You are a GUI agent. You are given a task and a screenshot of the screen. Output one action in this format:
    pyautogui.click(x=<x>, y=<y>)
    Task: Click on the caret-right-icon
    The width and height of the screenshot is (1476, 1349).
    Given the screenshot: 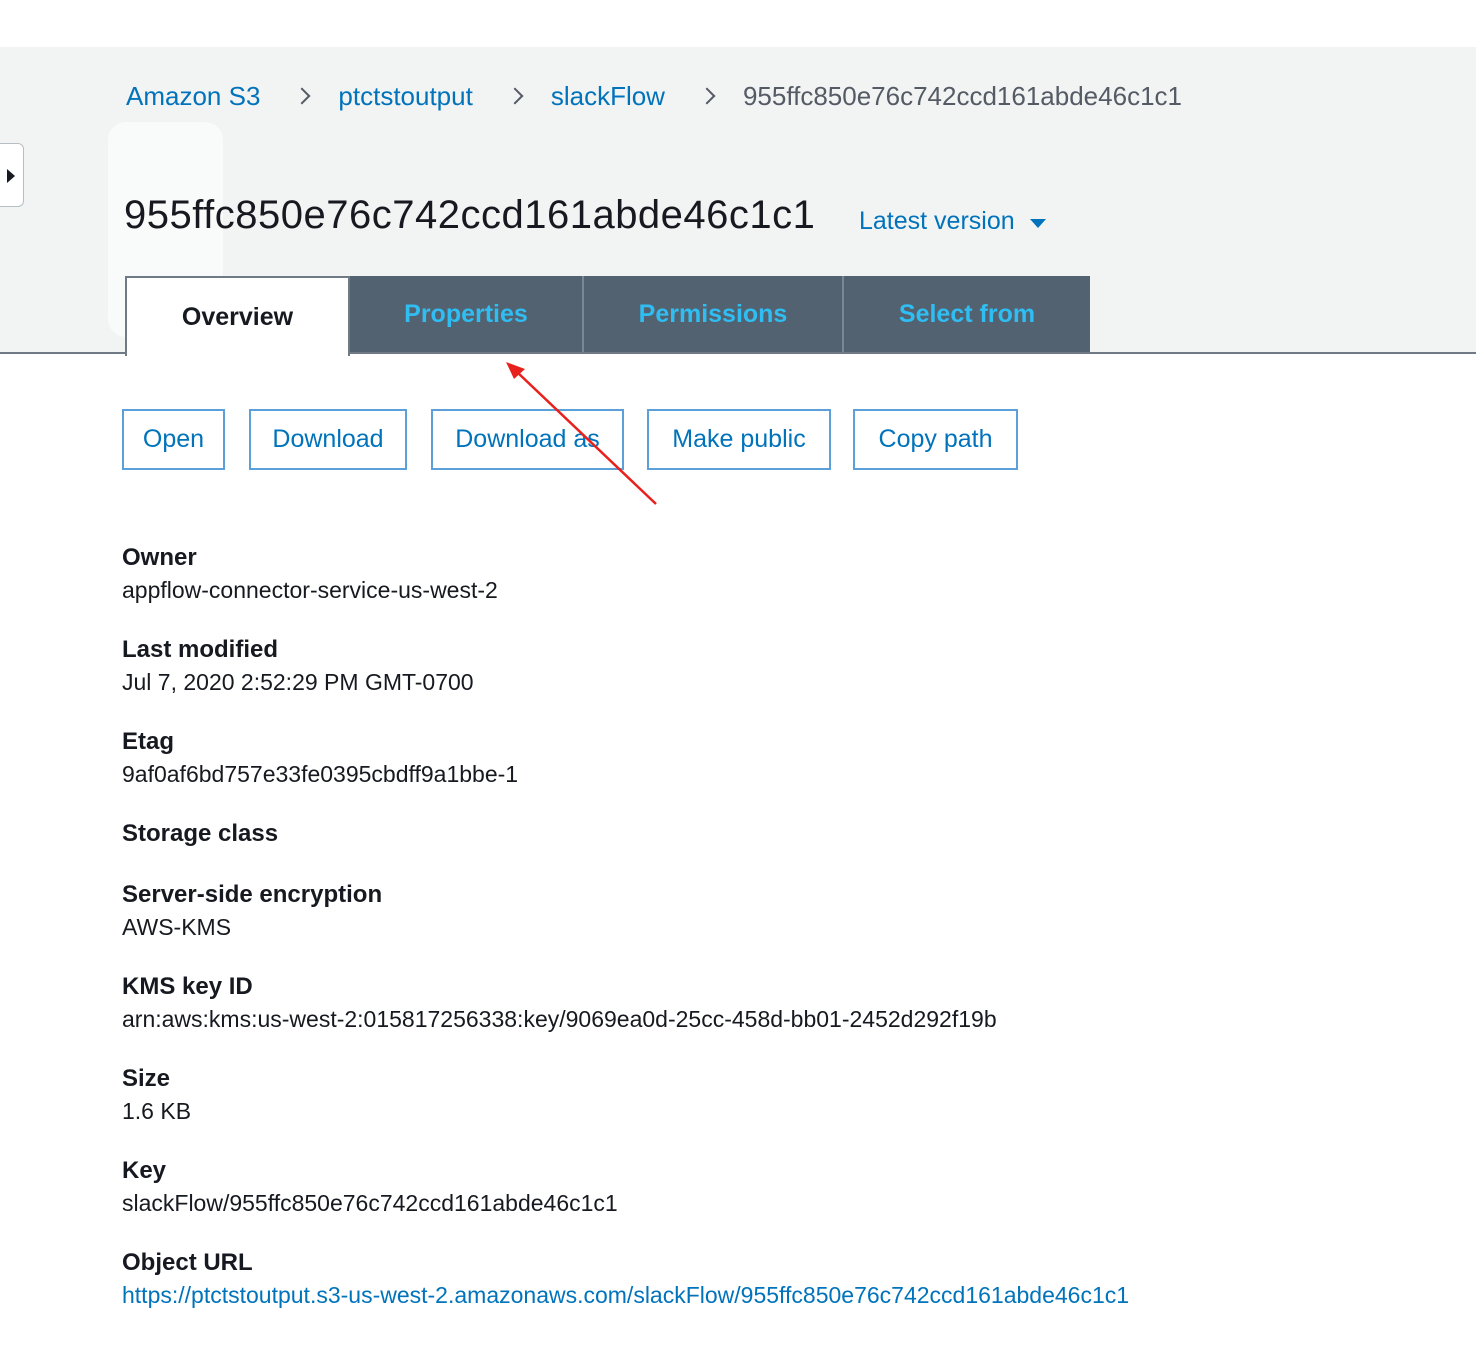 What is the action you would take?
    pyautogui.click(x=11, y=176)
    